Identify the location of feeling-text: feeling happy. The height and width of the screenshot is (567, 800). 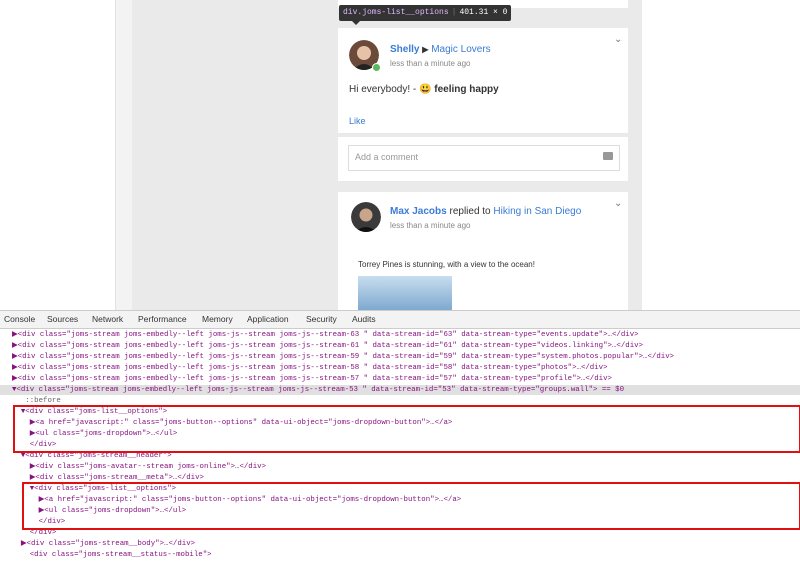
(466, 89).